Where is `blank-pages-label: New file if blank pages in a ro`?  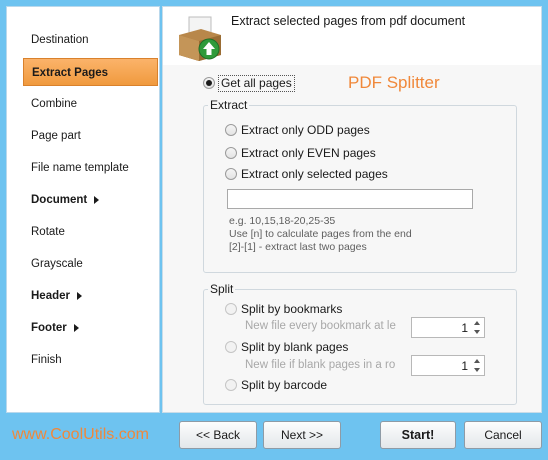 blank-pages-label: New file if blank pages in a ro is located at coordinates (320, 365).